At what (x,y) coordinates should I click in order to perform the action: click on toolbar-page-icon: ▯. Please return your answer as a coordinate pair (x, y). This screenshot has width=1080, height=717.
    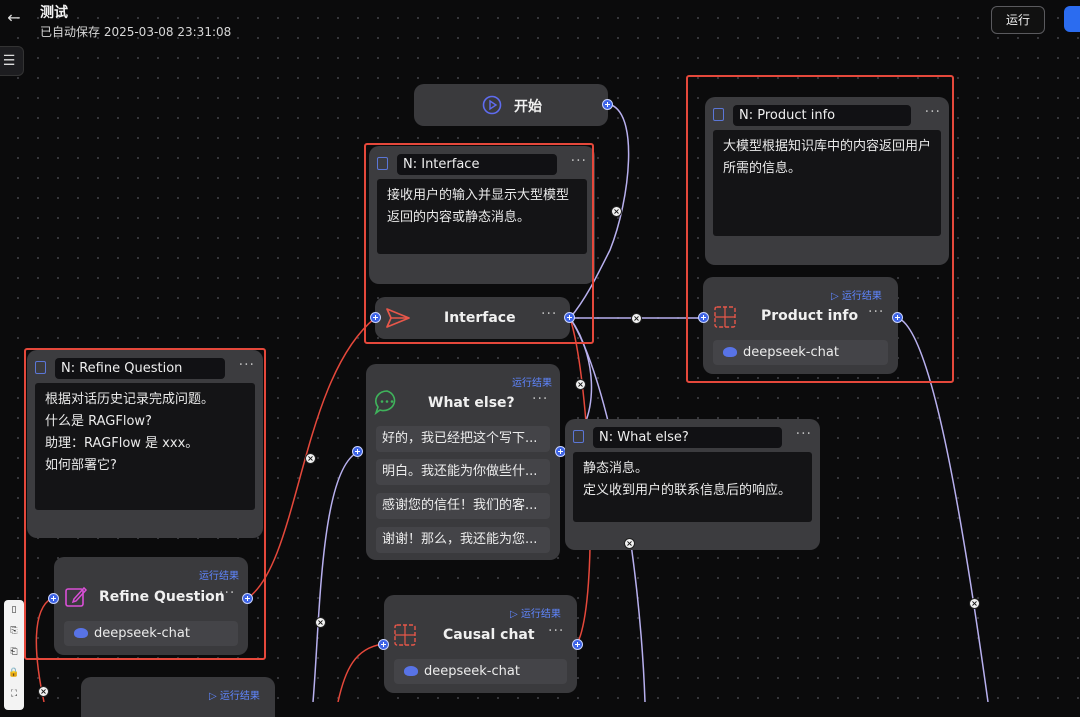
    Looking at the image, I should click on (14, 610).